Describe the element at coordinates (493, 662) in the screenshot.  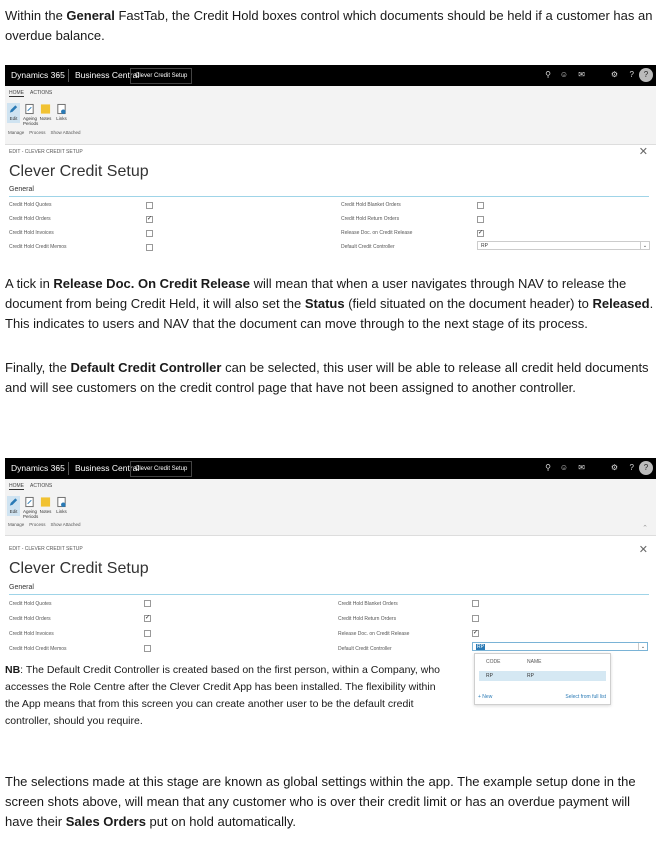
I see `column-header-code: CODE` at that location.